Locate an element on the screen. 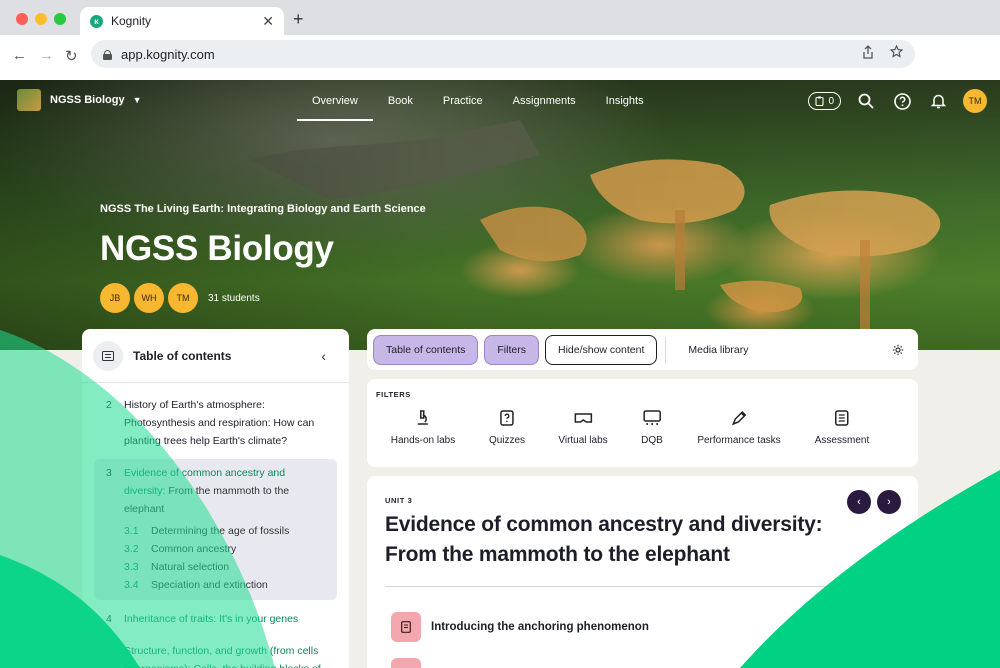 The height and width of the screenshot is (668, 1000). browser-tab: κ Kognity ✕ is located at coordinates (182, 21).